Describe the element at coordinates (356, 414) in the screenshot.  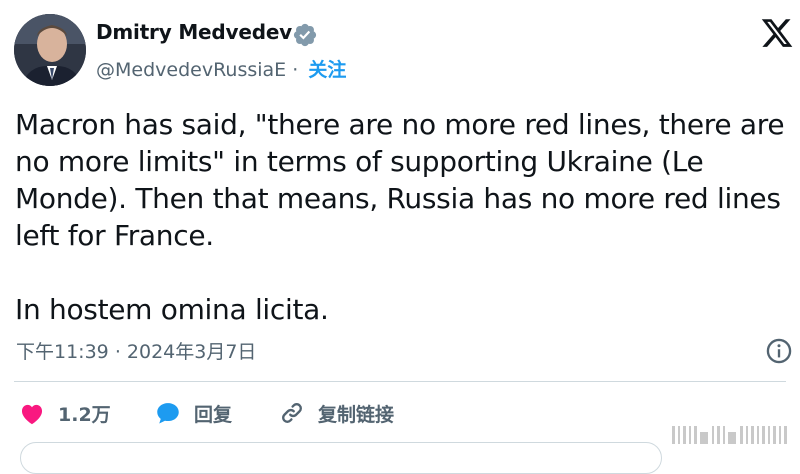
I see `copy-link-label: 复制链接` at that location.